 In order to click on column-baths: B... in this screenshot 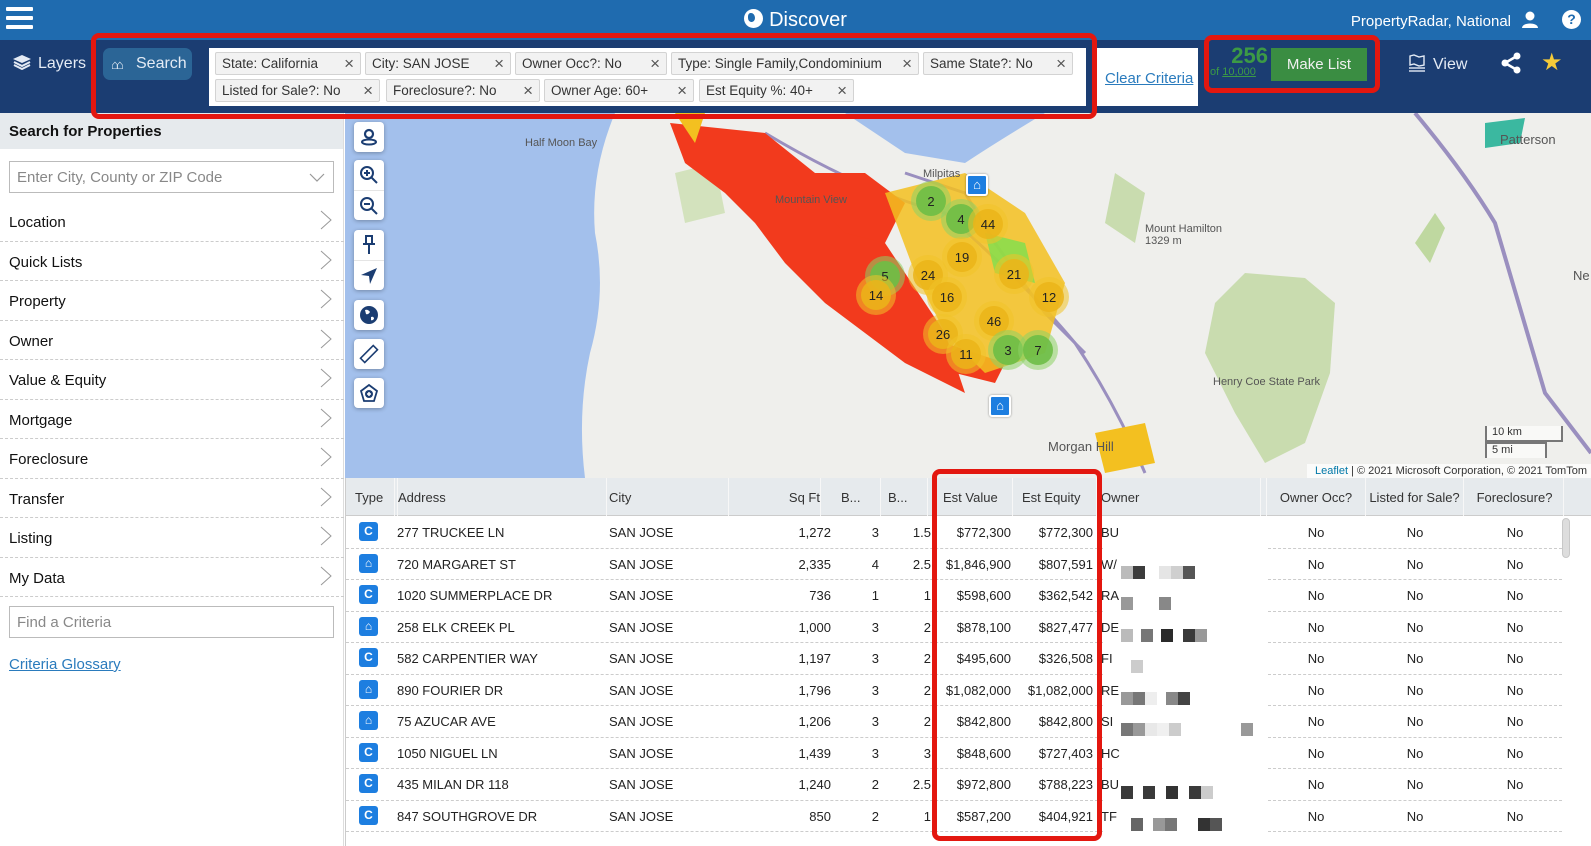, I will do `click(908, 497)`.